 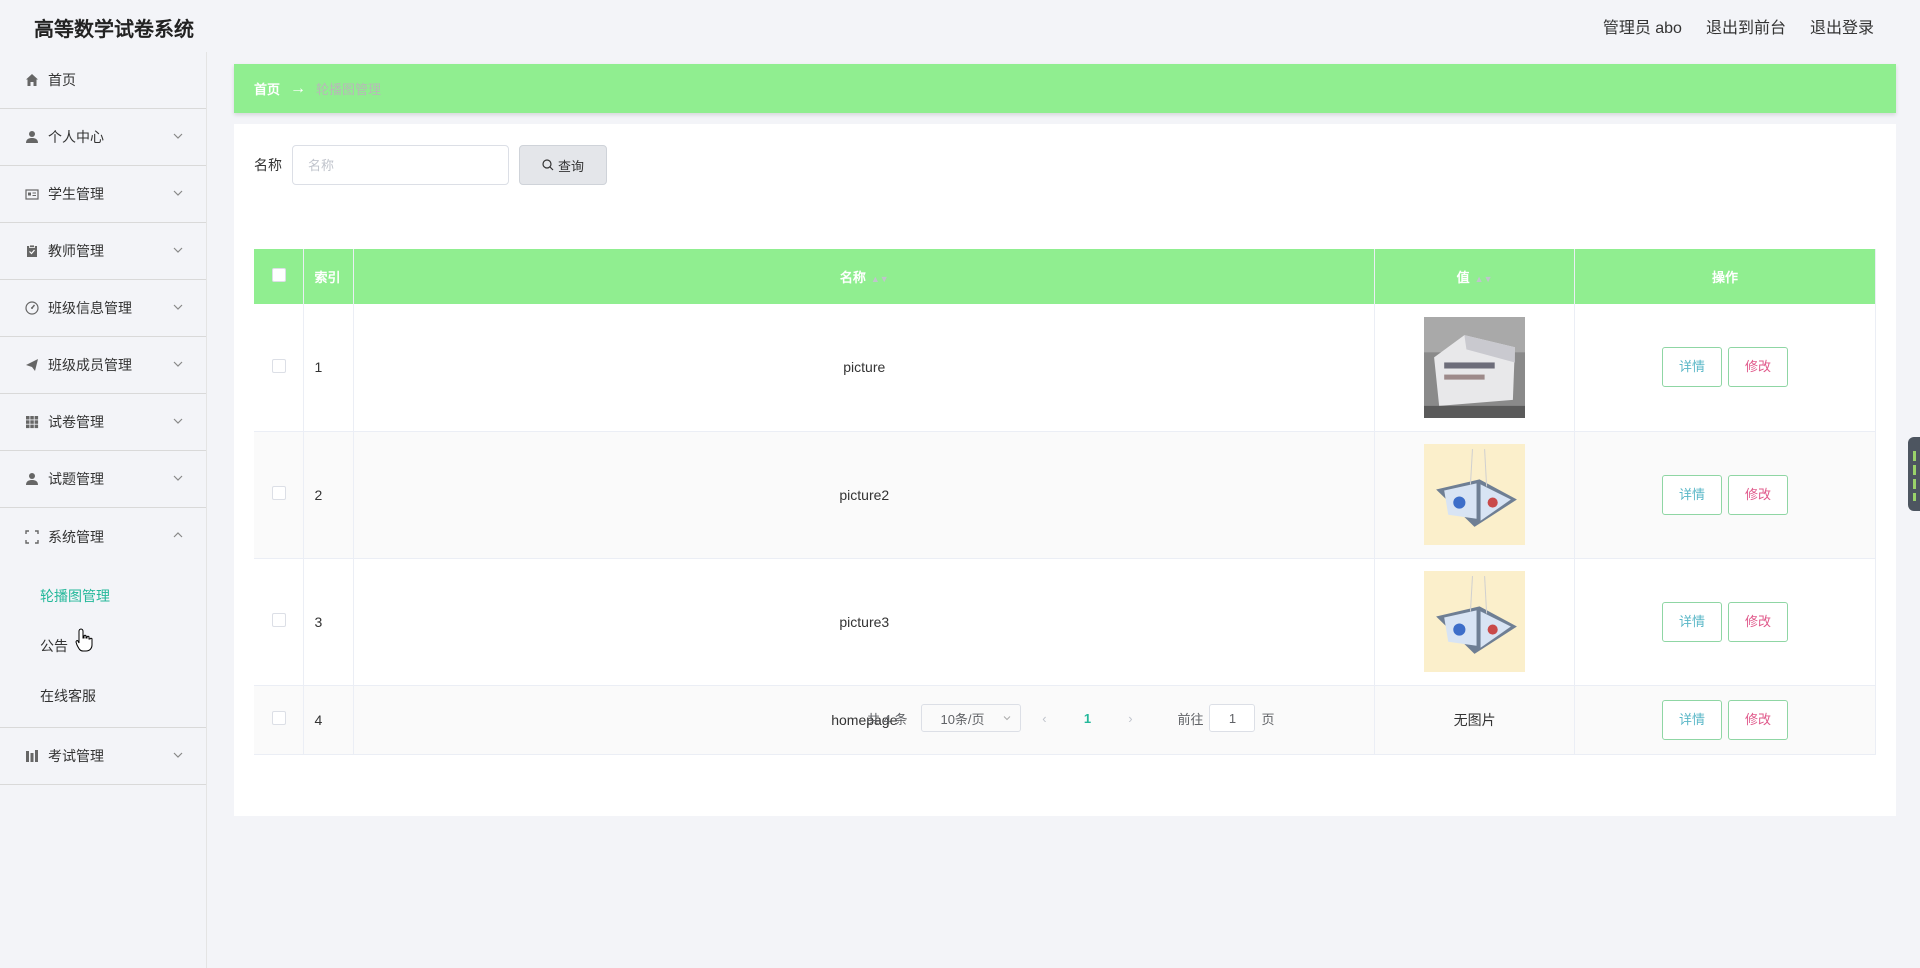 I want to click on side-widget-handle, so click(x=1914, y=474).